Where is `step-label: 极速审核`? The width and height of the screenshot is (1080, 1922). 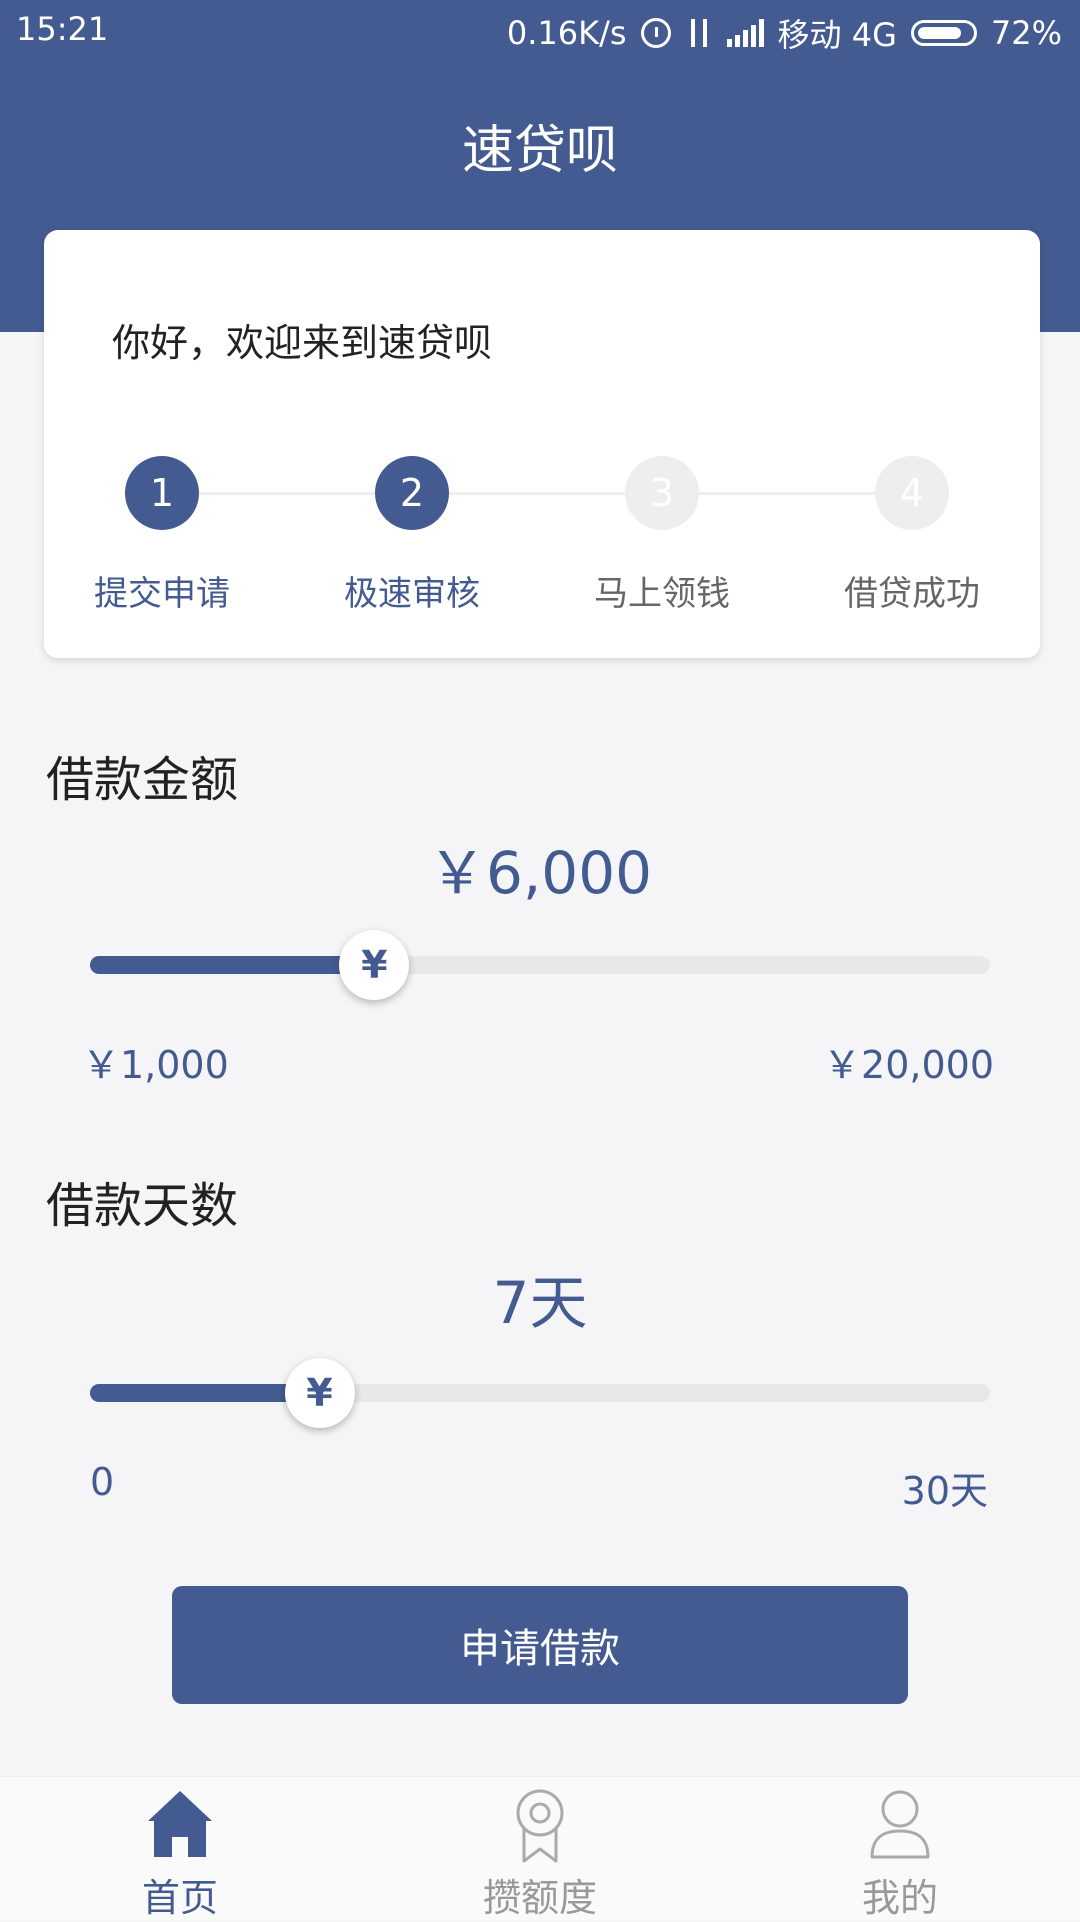
step-label: 极速审核 is located at coordinates (412, 594).